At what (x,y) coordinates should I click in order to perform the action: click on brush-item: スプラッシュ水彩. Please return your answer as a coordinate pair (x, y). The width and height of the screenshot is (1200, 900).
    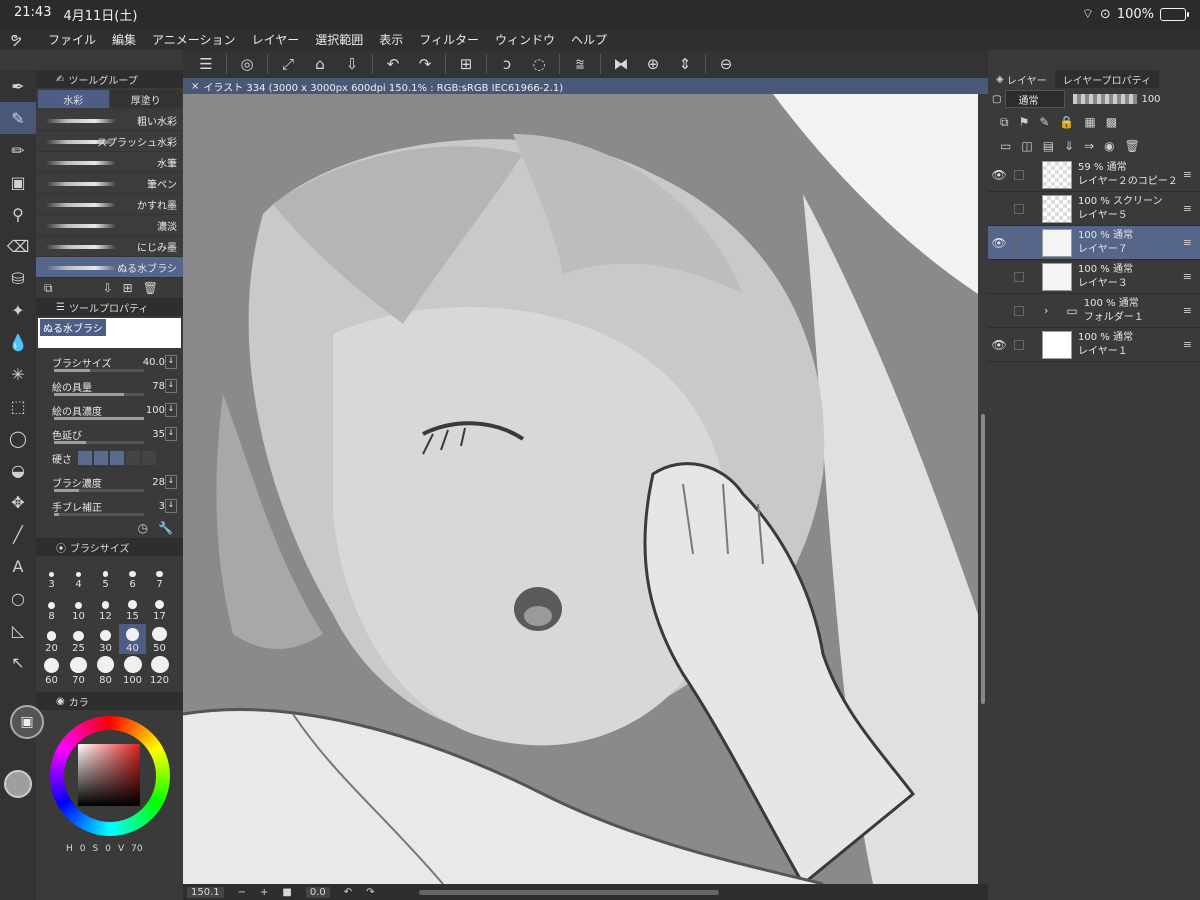
    Looking at the image, I should click on (109, 141).